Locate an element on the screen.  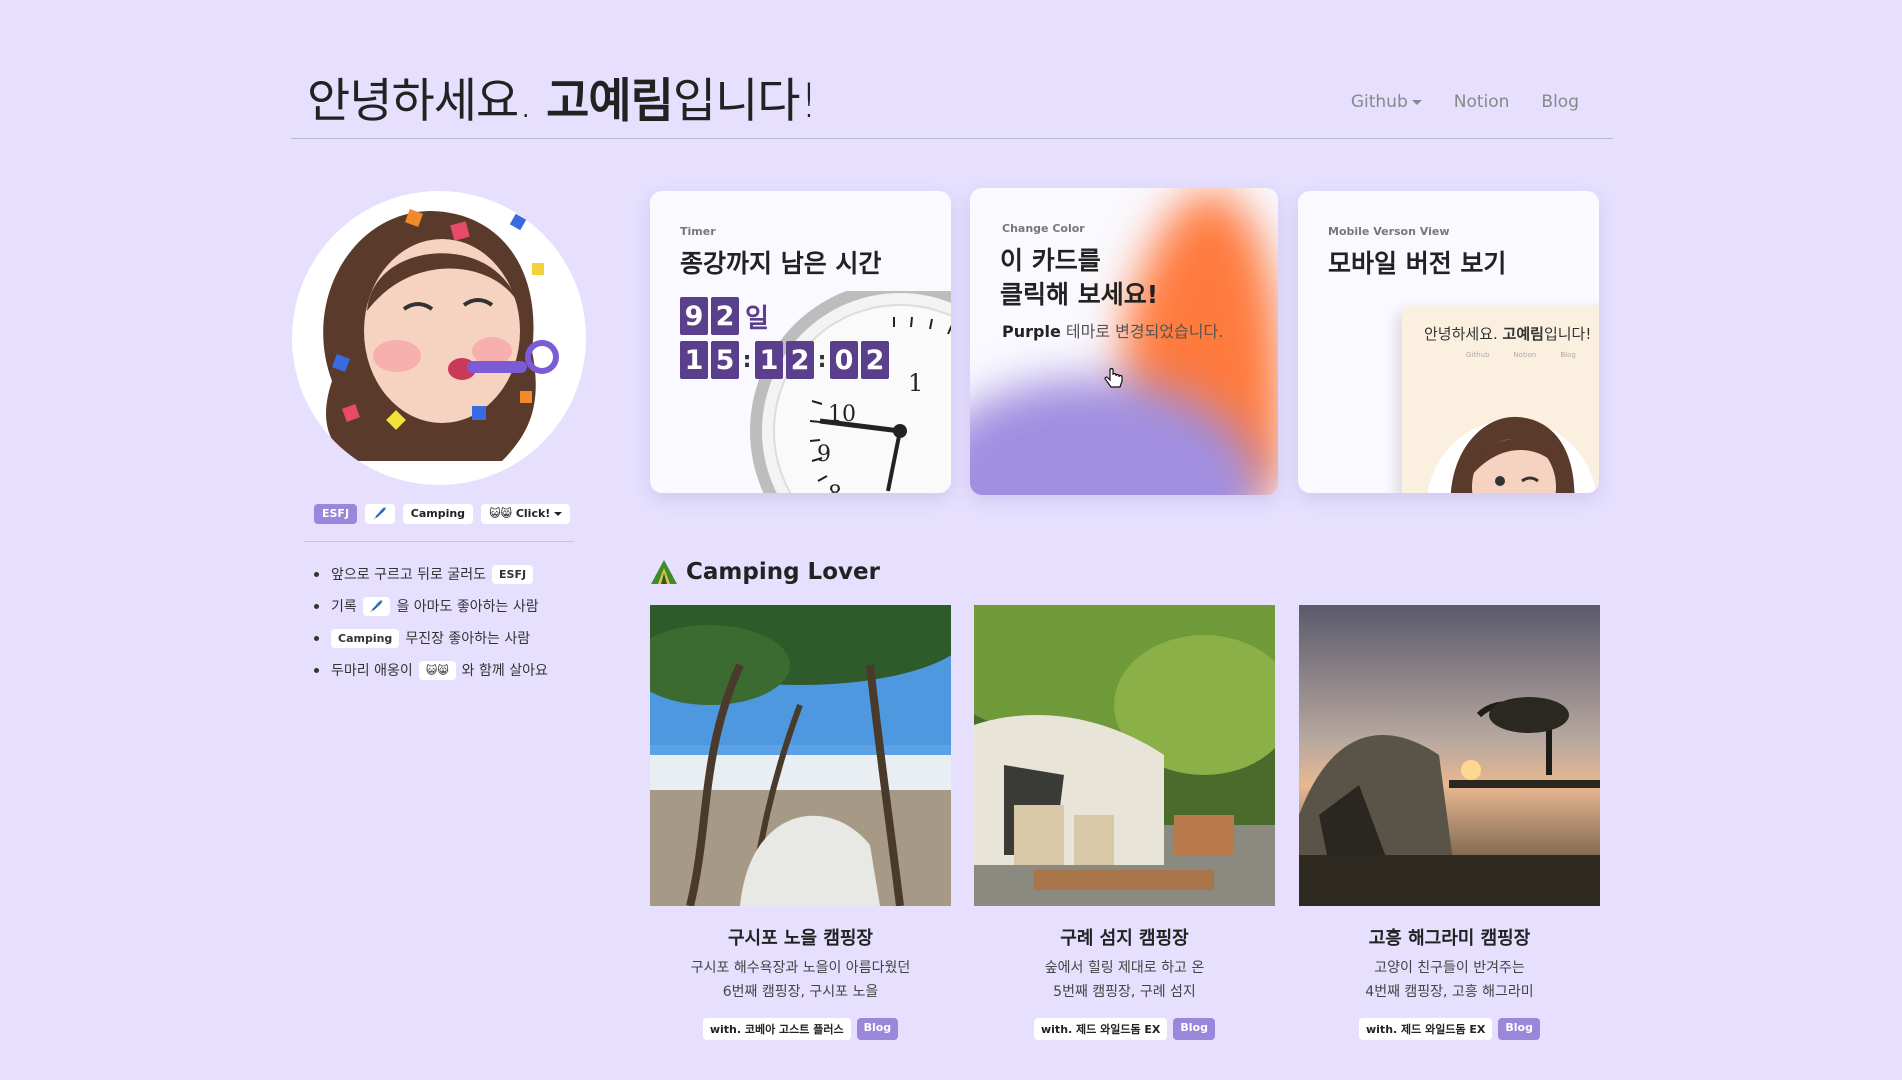
change-color-card-label: Change Color is located at coordinates (1043, 228).